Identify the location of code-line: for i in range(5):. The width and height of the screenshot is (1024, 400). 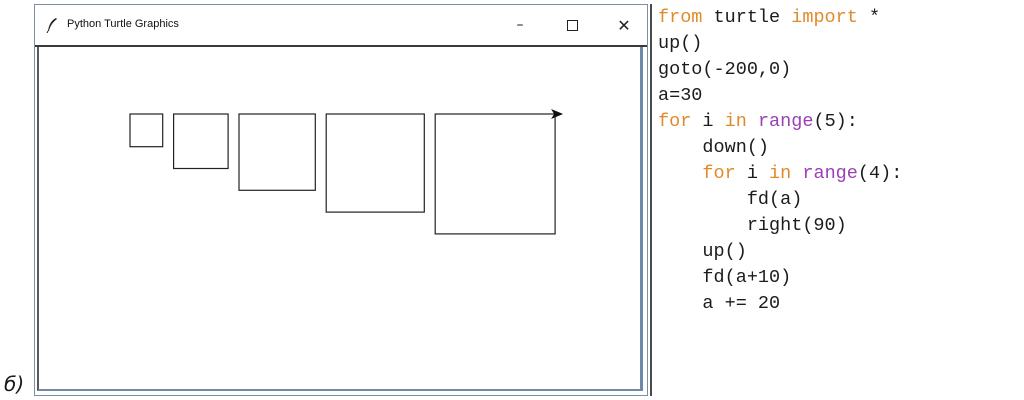
(758, 122).